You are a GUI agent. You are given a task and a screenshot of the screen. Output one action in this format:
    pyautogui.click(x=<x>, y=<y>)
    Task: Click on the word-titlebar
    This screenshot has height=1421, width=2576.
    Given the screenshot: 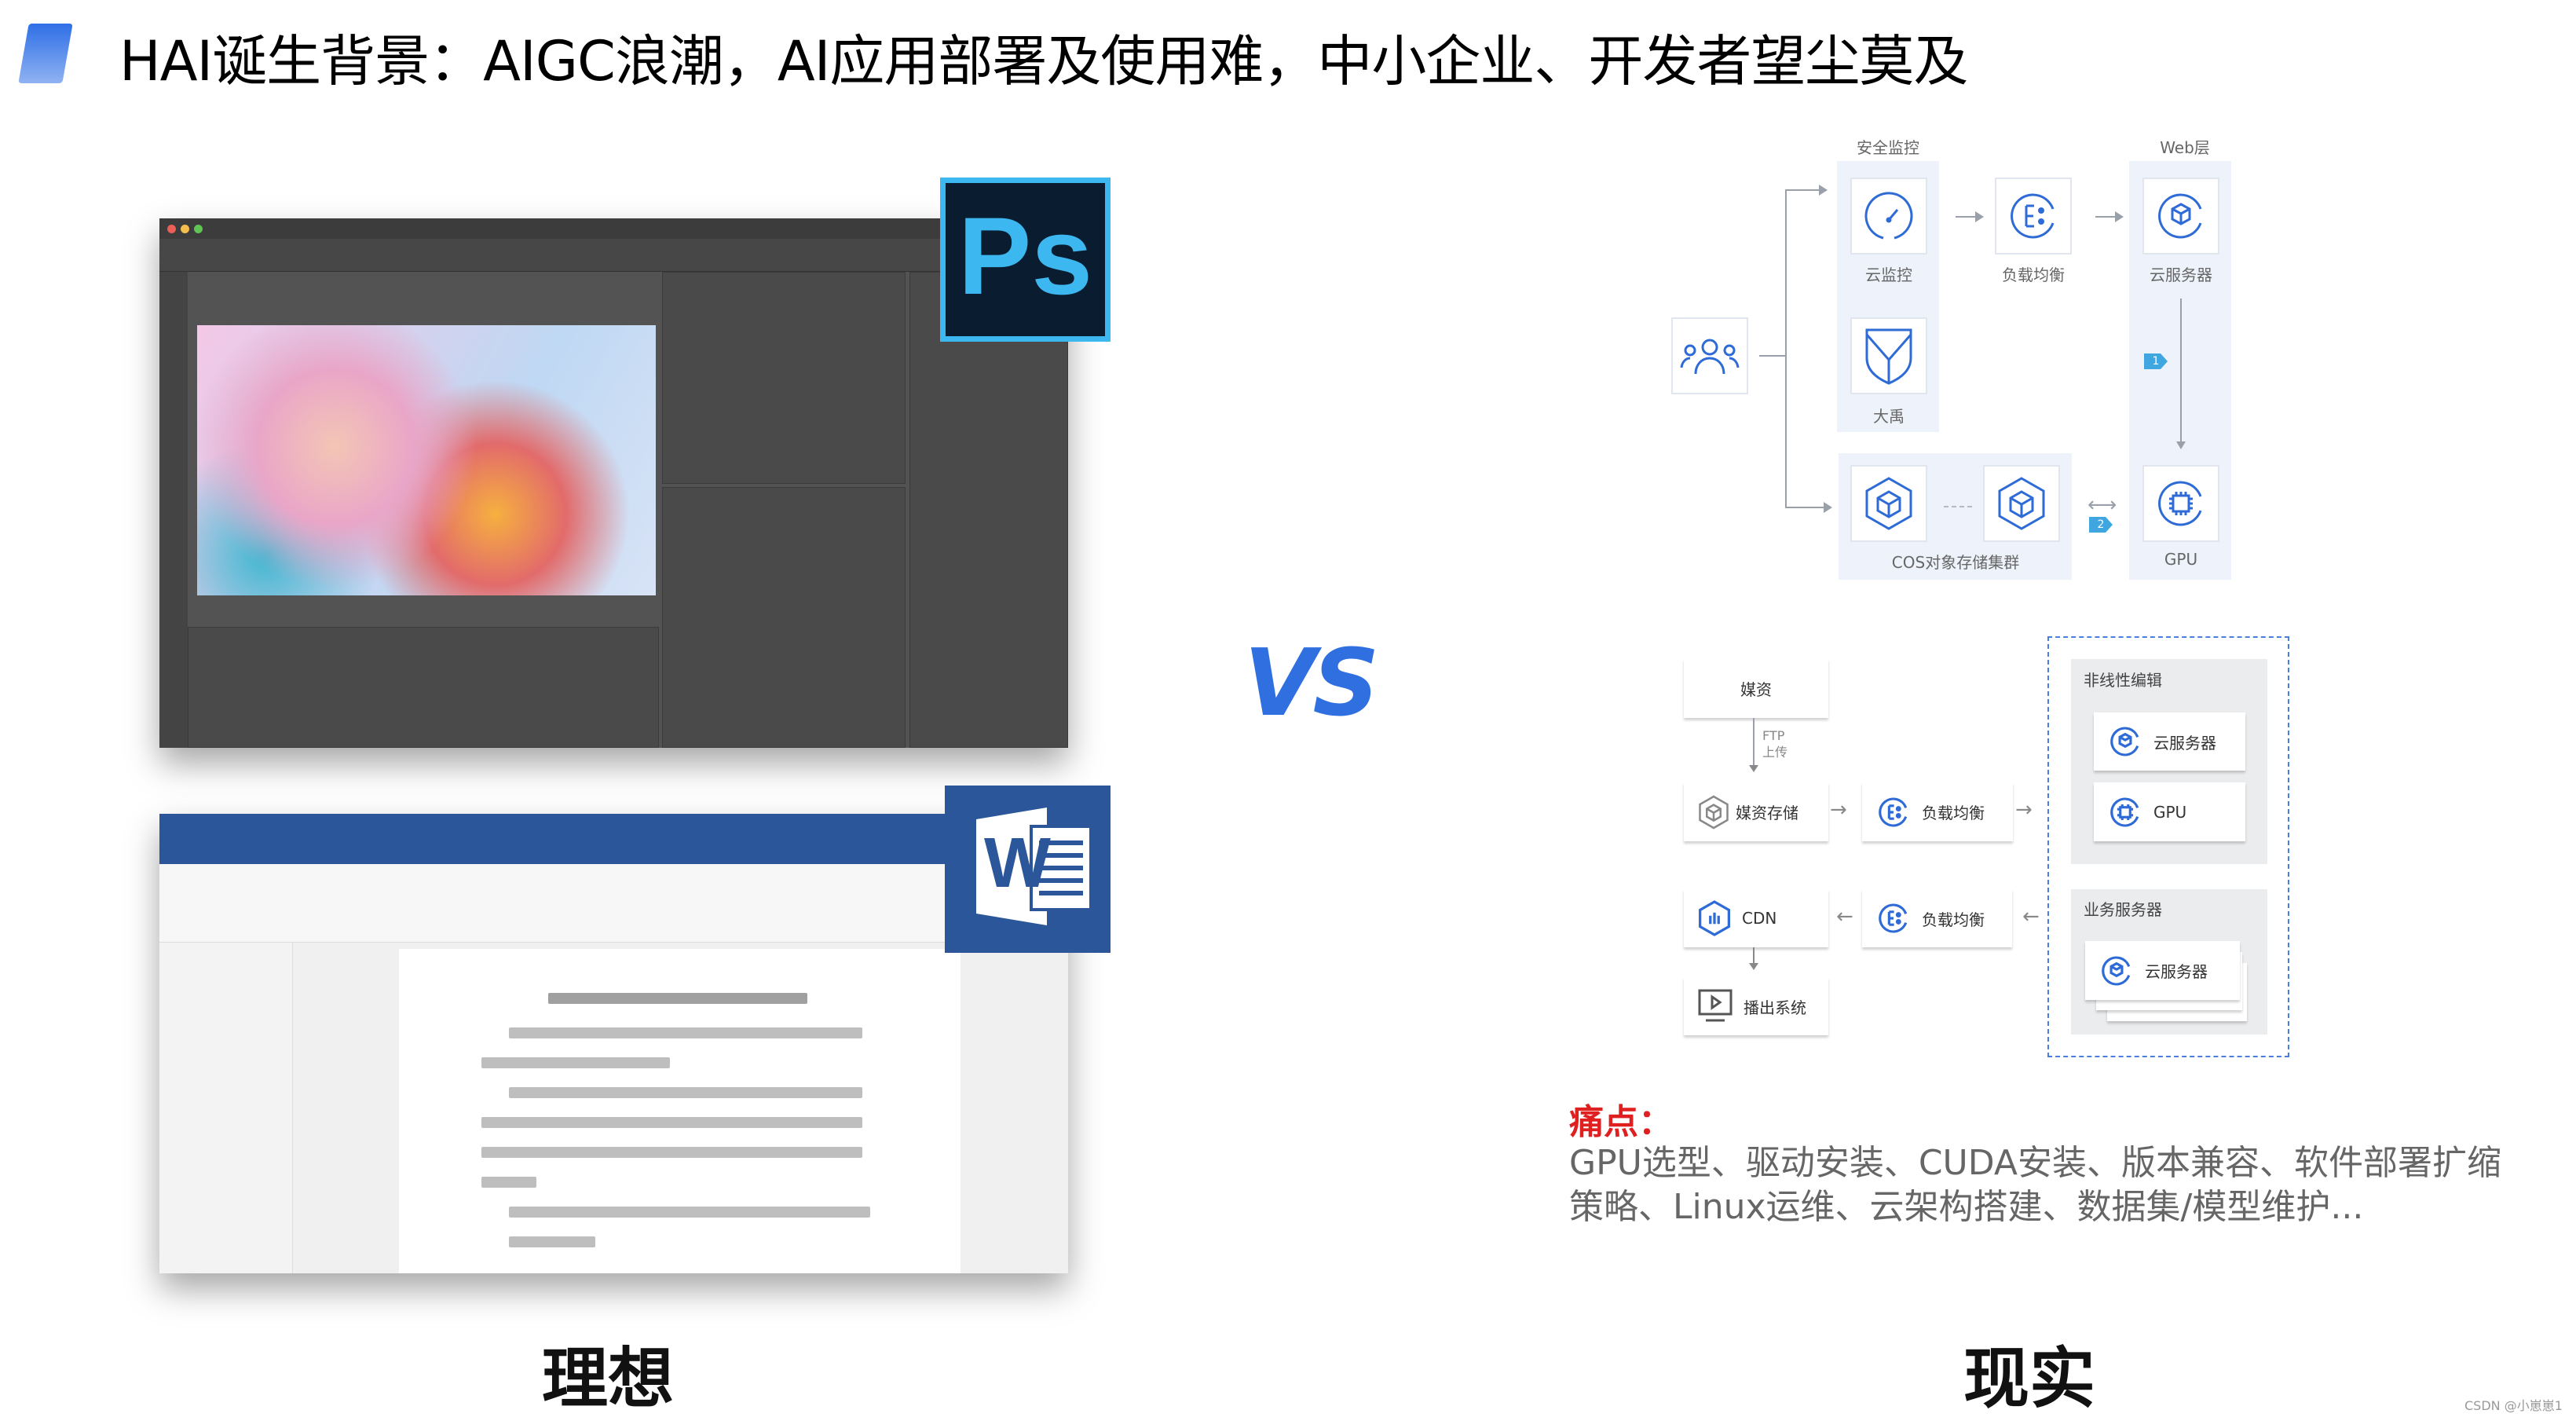 What is the action you would take?
    pyautogui.click(x=614, y=827)
    